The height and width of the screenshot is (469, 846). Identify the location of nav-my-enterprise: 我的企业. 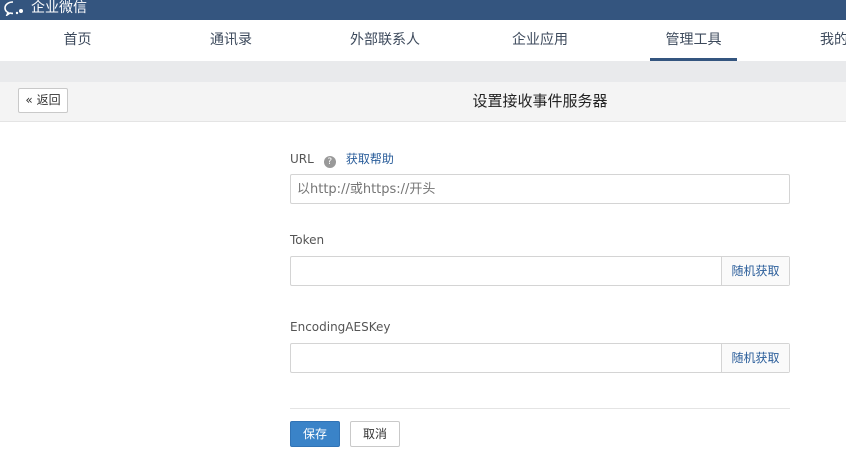
(833, 40).